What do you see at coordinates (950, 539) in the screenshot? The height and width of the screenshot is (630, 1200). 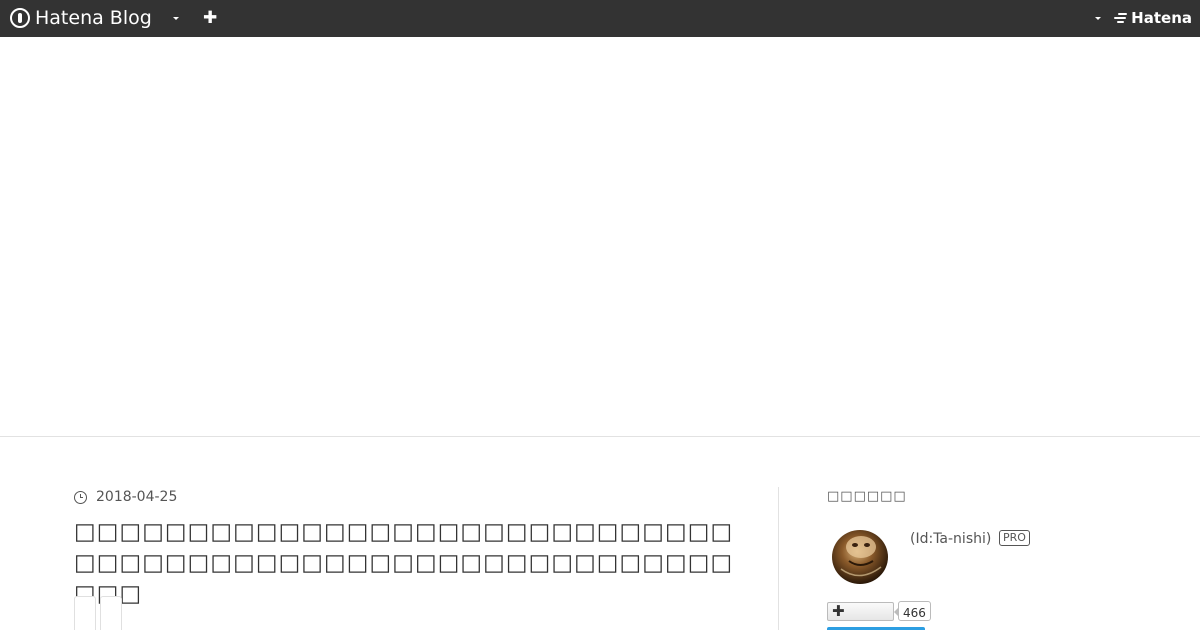 I see `user-id: (Id:Ta-nishi)` at bounding box center [950, 539].